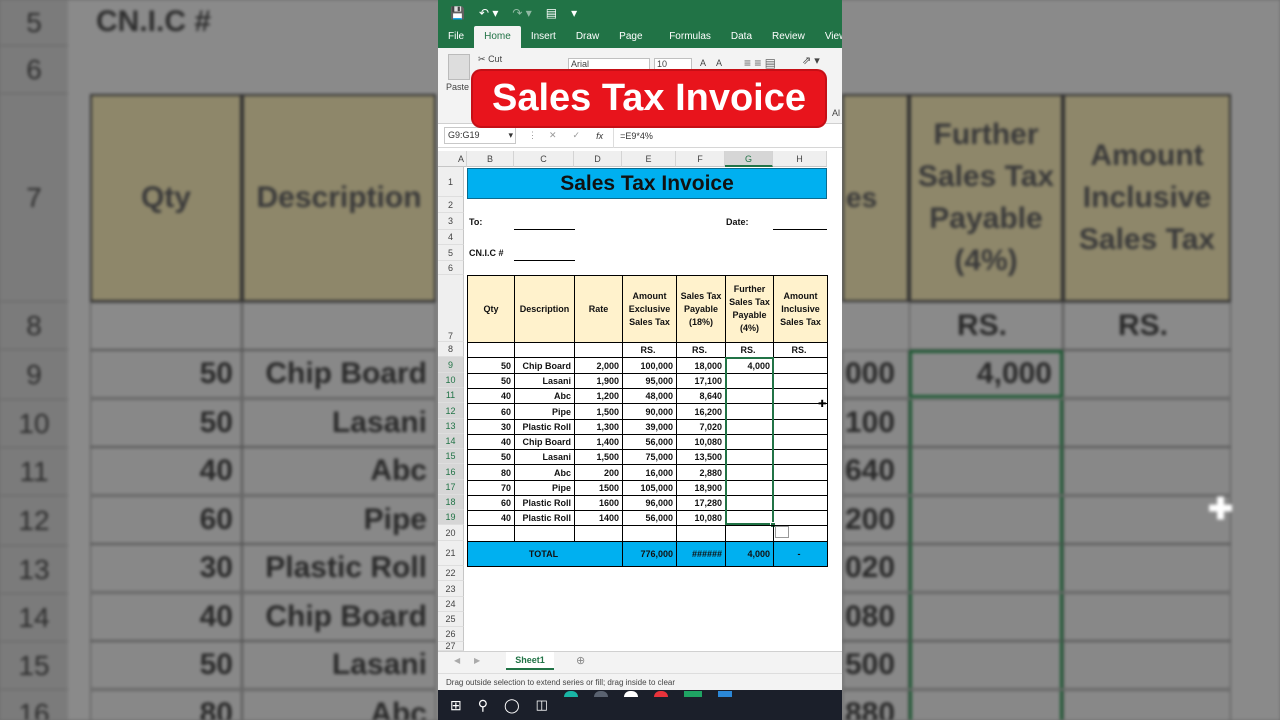  I want to click on cell-st: 16,200, so click(701, 411).